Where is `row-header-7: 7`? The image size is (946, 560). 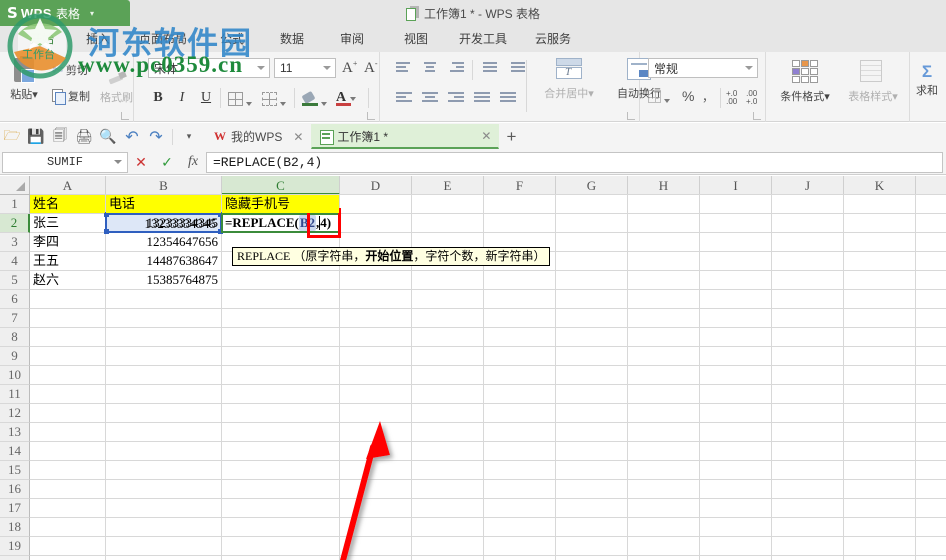
row-header-7: 7 is located at coordinates (15, 318).